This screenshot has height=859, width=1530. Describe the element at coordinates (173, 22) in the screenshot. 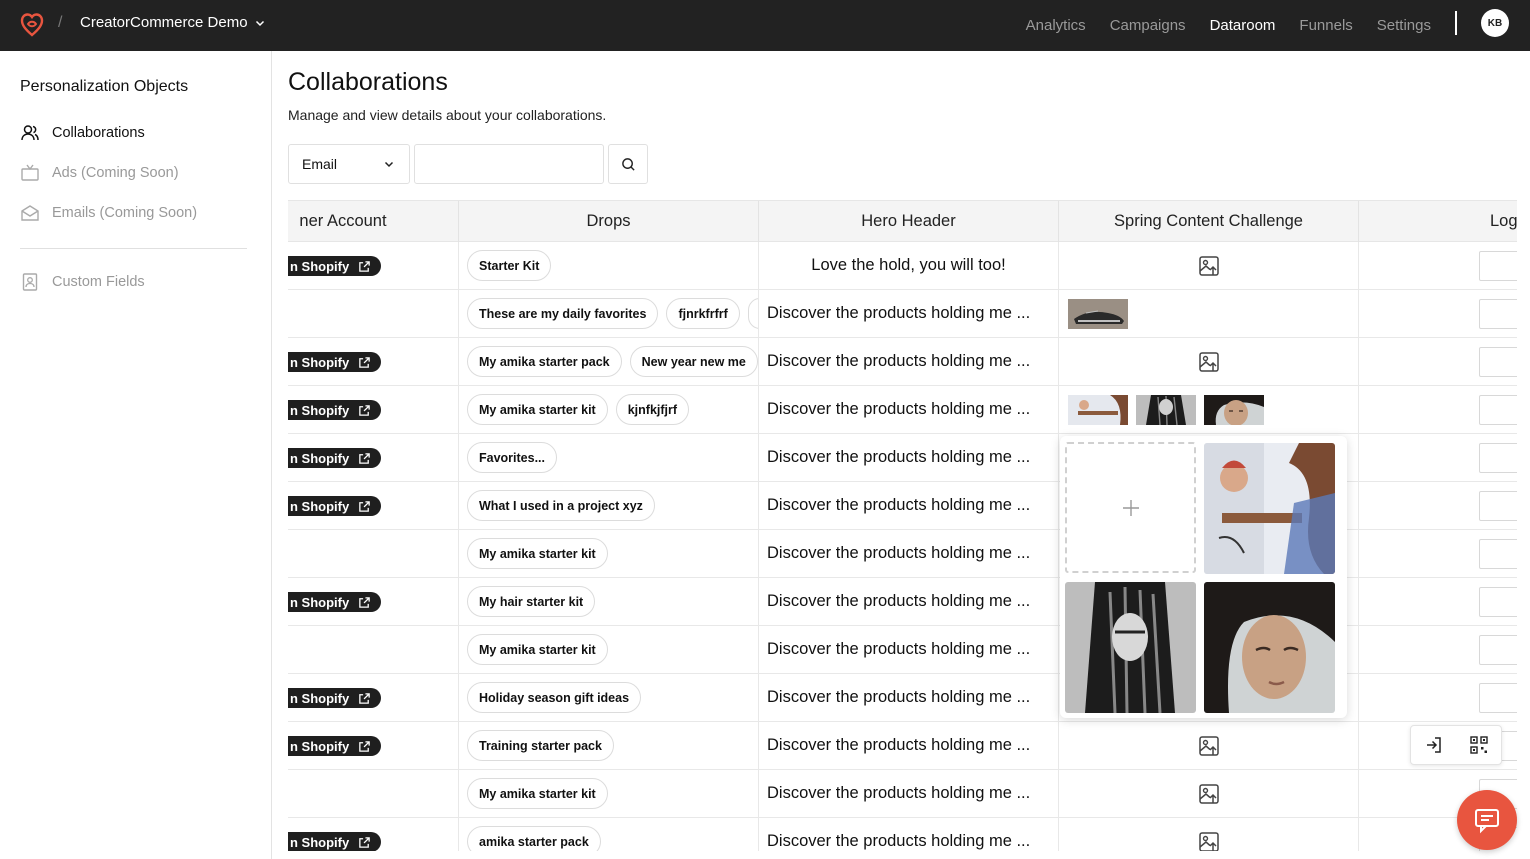

I see `workspace-switcher: CreatorCommerce Demo` at that location.